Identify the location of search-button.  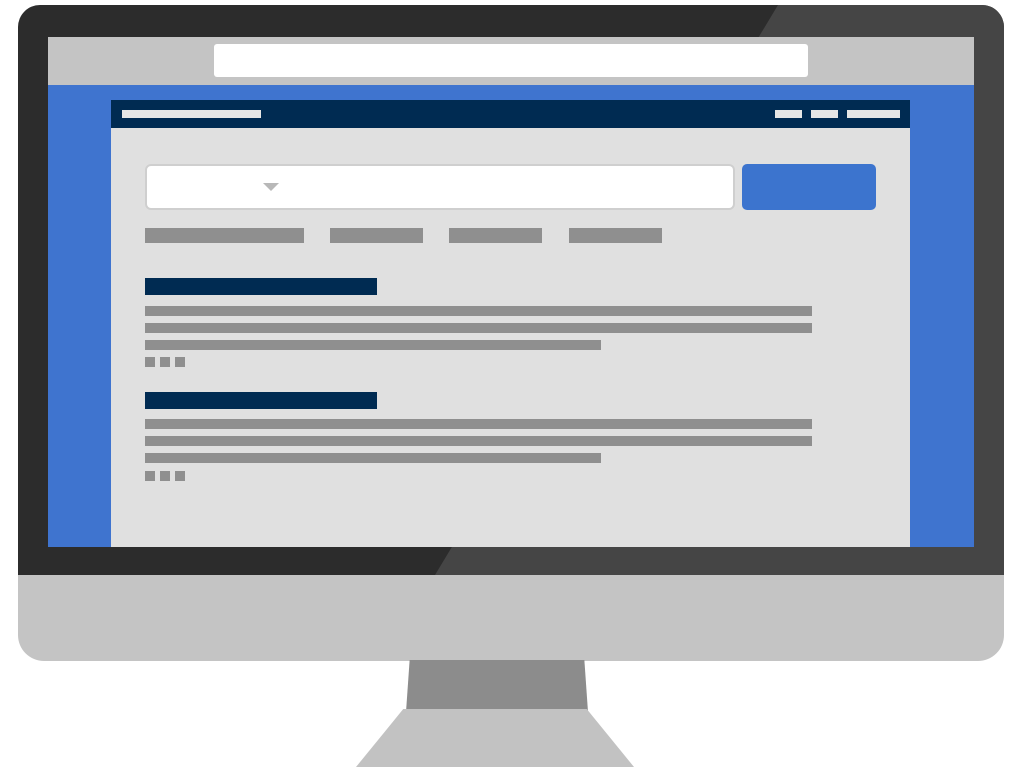
(809, 187).